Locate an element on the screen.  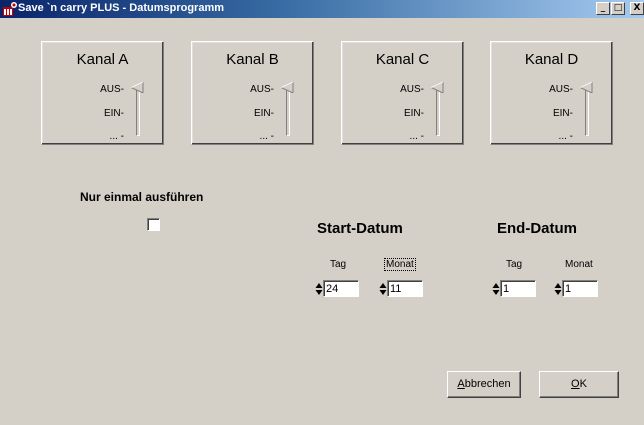
end-month-input: 1 is located at coordinates (580, 288).